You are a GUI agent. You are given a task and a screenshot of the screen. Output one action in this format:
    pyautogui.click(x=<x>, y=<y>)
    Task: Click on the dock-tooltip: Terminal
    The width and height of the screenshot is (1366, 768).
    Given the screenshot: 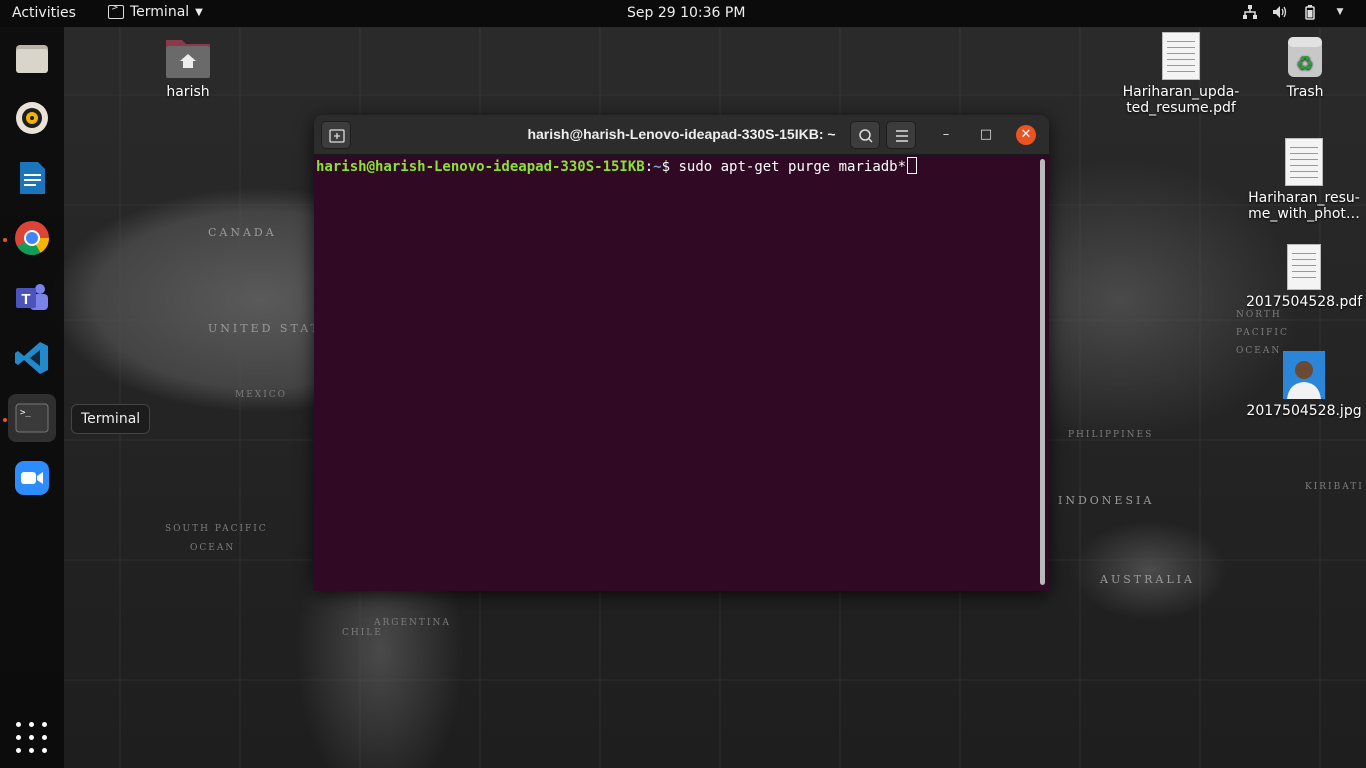 What is the action you would take?
    pyautogui.click(x=111, y=419)
    